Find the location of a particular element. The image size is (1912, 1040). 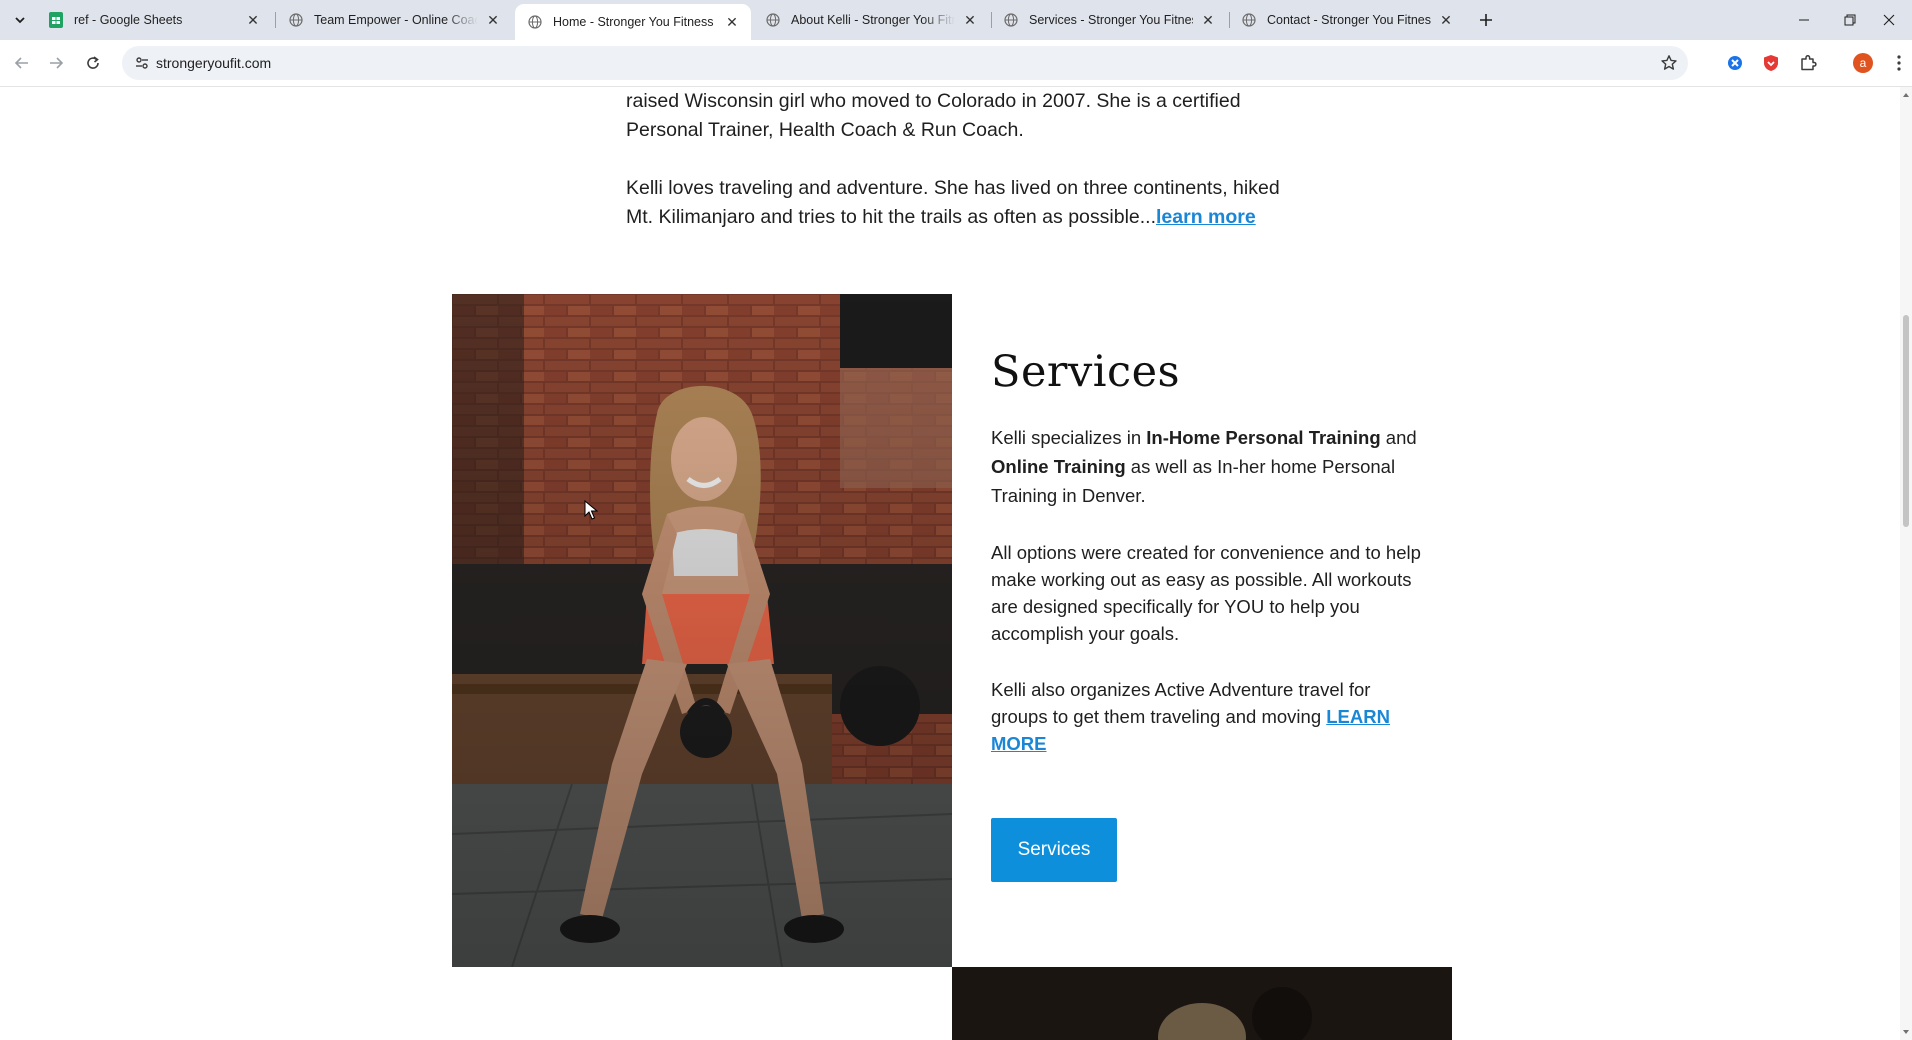

star-icon is located at coordinates (1669, 62).